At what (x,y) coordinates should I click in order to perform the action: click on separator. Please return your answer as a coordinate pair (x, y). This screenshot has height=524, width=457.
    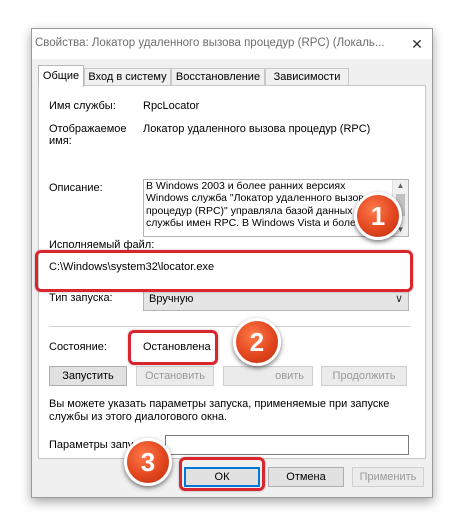
    Looking at the image, I should click on (230, 326).